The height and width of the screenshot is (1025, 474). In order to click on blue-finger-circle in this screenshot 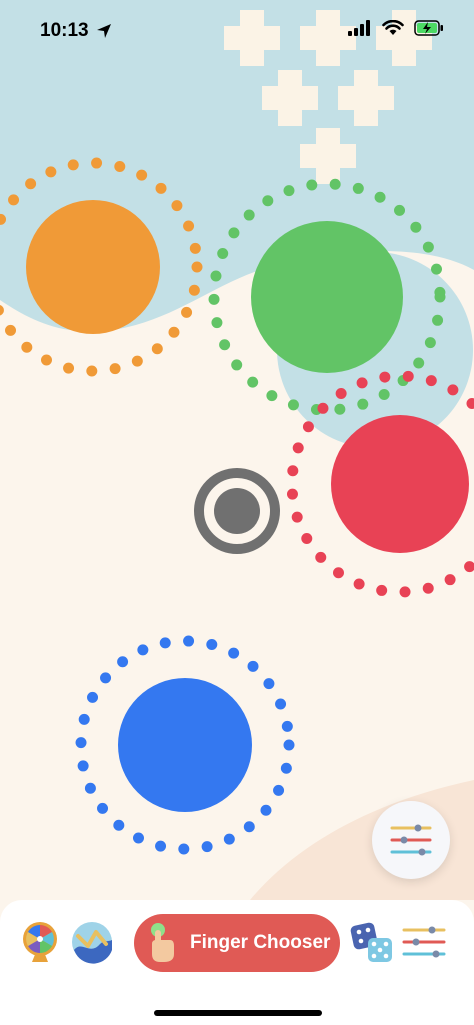, I will do `click(185, 745)`.